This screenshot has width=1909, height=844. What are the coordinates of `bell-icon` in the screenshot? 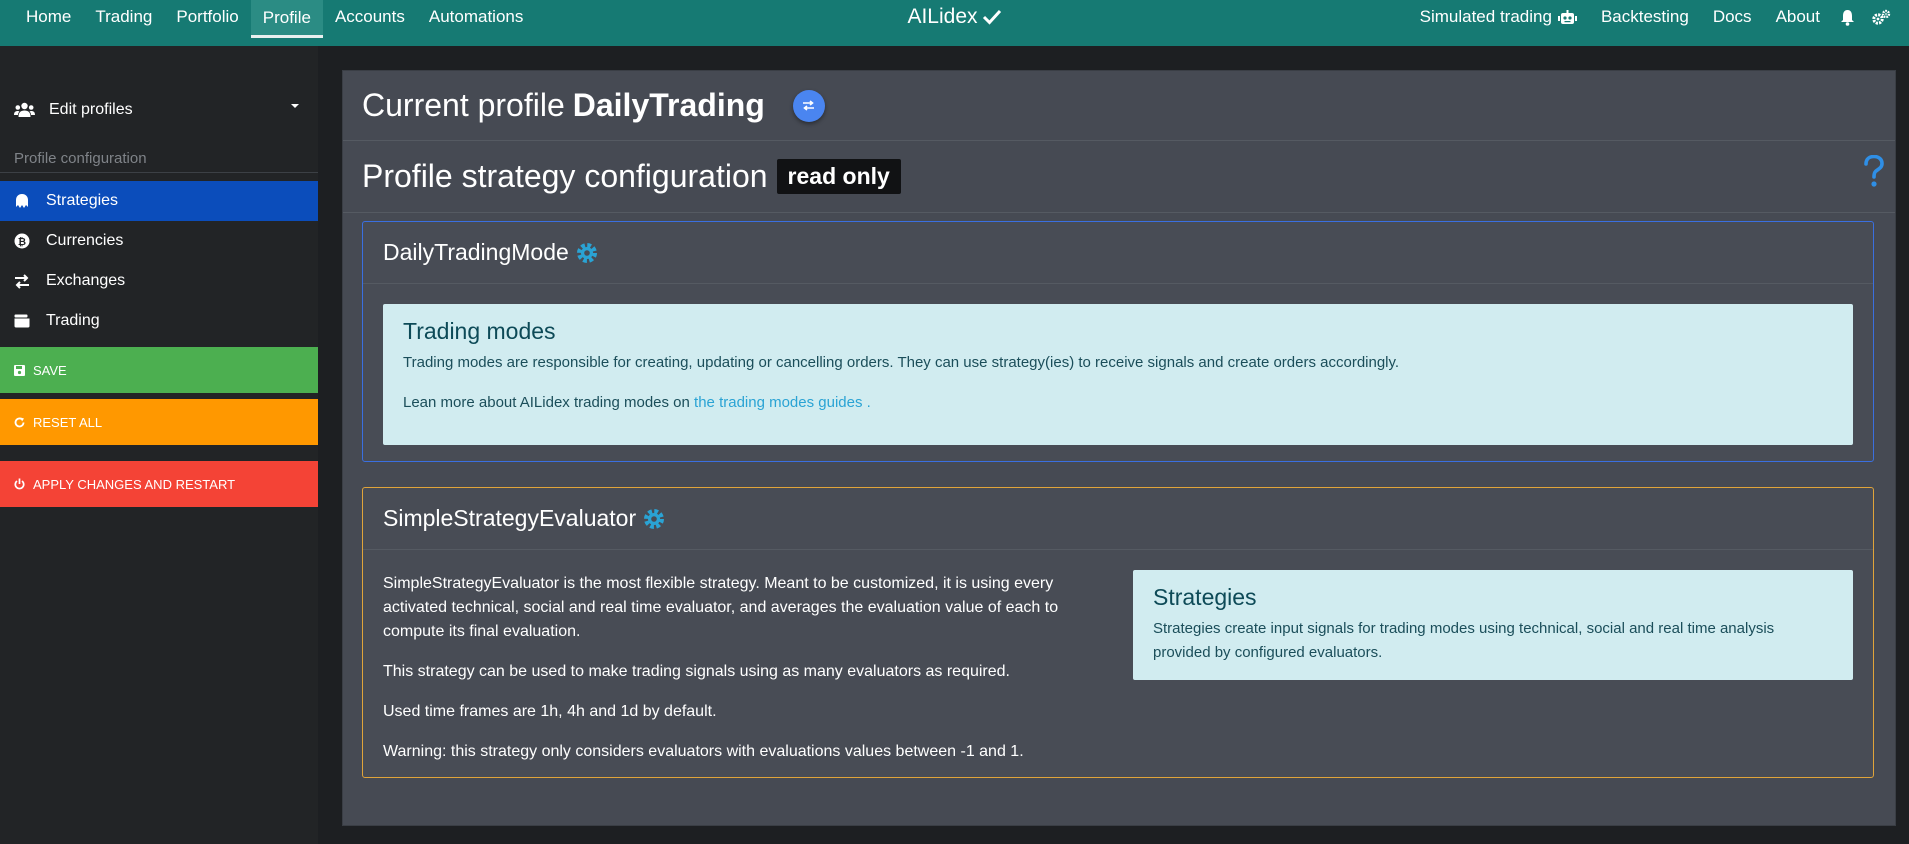 It's located at (1847, 17).